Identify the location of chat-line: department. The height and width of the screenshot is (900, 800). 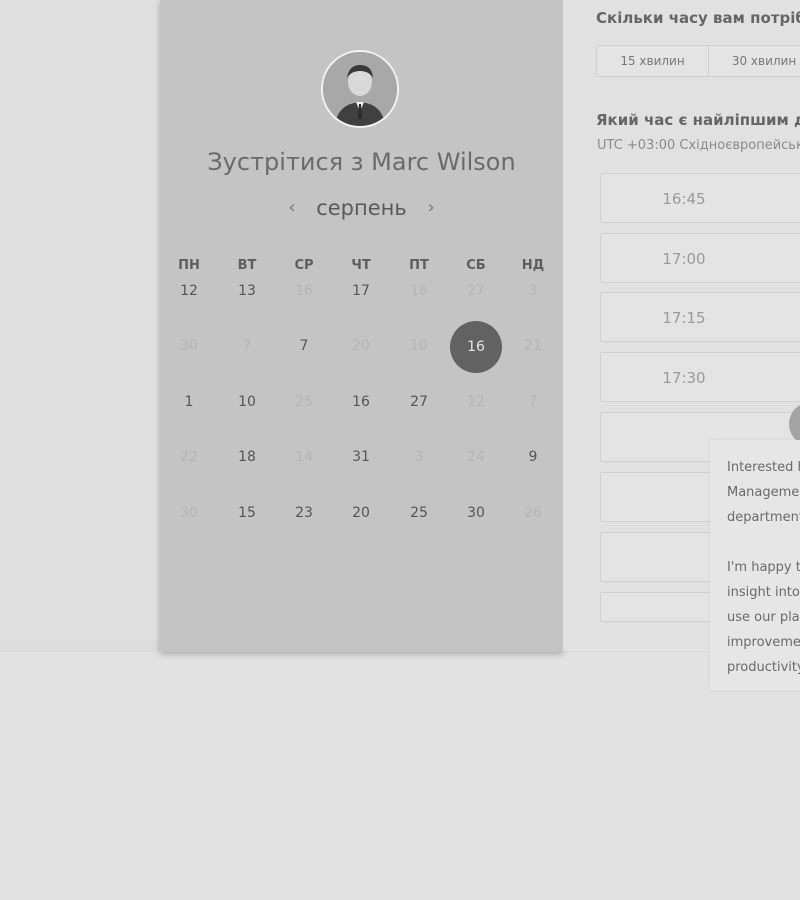
(763, 517).